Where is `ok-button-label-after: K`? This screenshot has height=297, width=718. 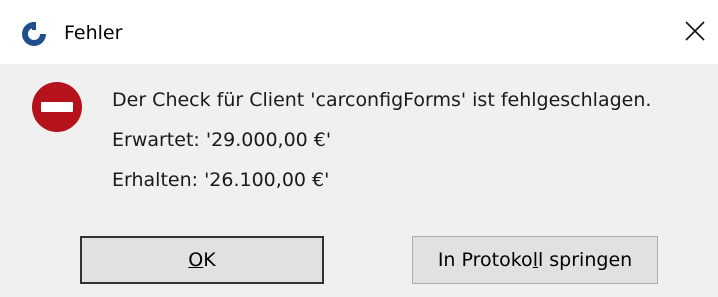 ok-button-label-after: K is located at coordinates (209, 260).